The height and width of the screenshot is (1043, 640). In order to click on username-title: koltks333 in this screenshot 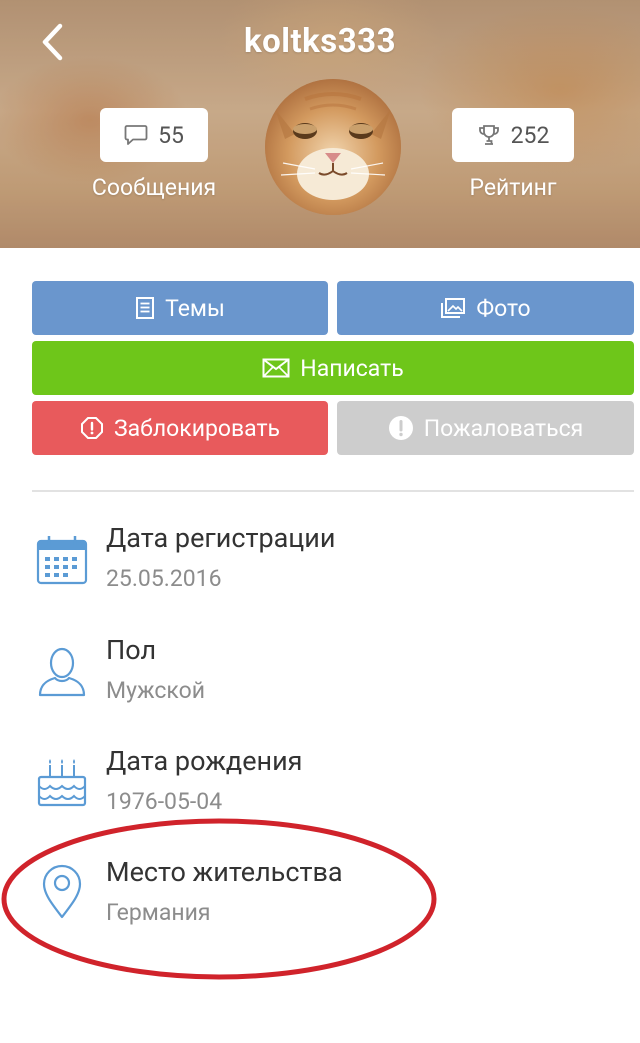, I will do `click(320, 41)`.